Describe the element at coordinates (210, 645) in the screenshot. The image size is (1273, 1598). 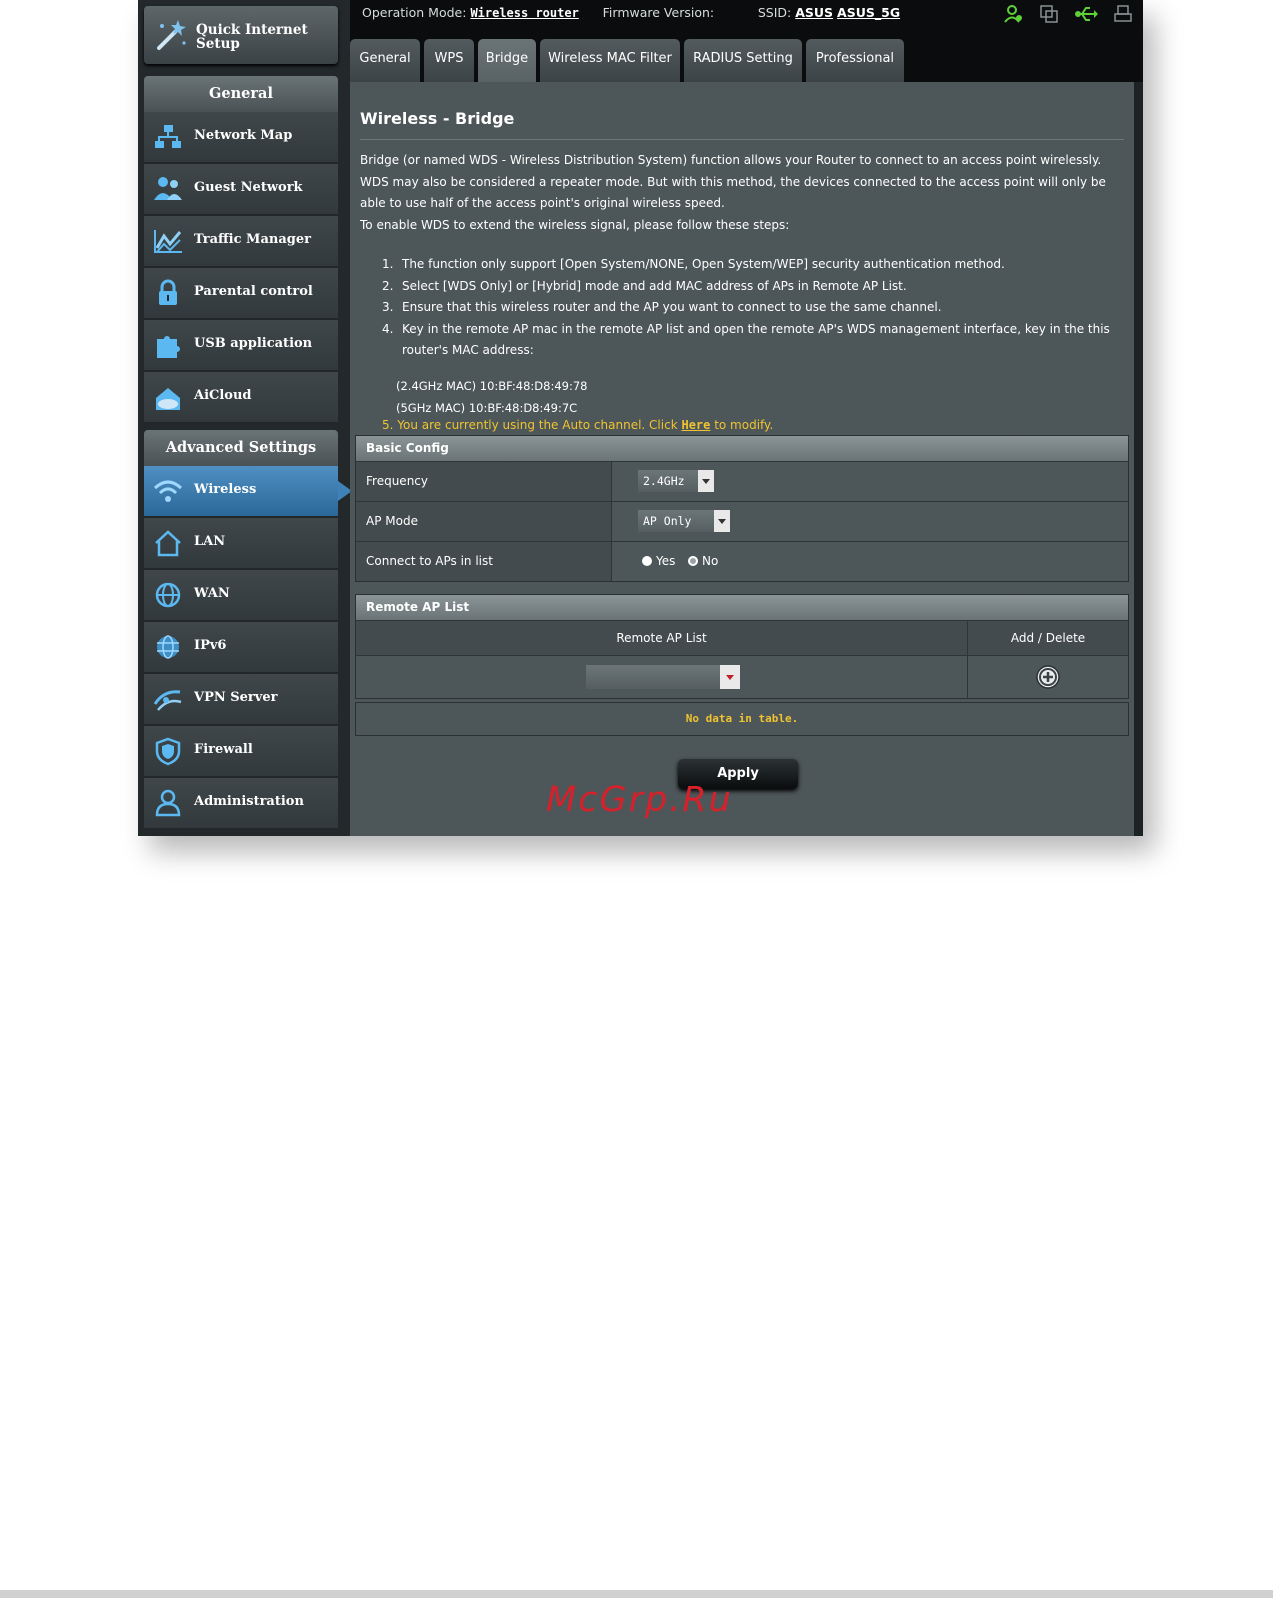
I see `sidebar-item-label: IPv6` at that location.